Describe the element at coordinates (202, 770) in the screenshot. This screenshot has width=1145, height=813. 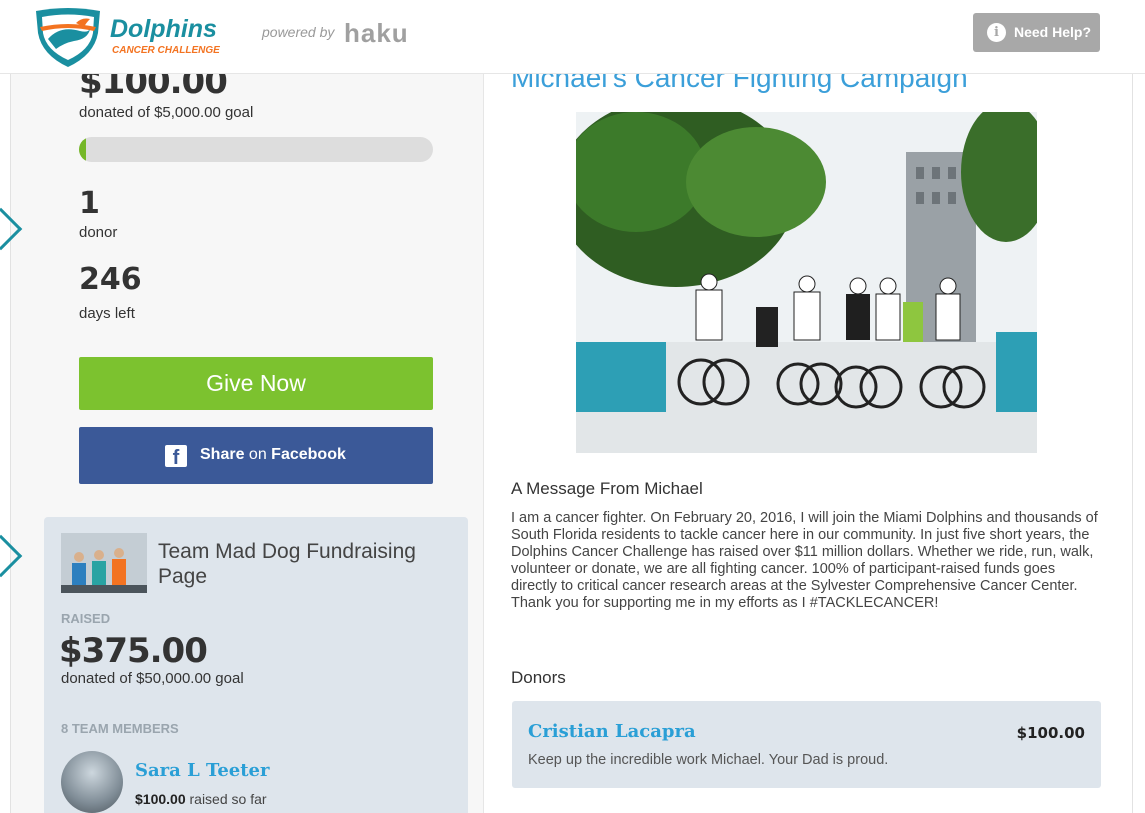
I see `member-name-link: Sara L Teeter` at that location.